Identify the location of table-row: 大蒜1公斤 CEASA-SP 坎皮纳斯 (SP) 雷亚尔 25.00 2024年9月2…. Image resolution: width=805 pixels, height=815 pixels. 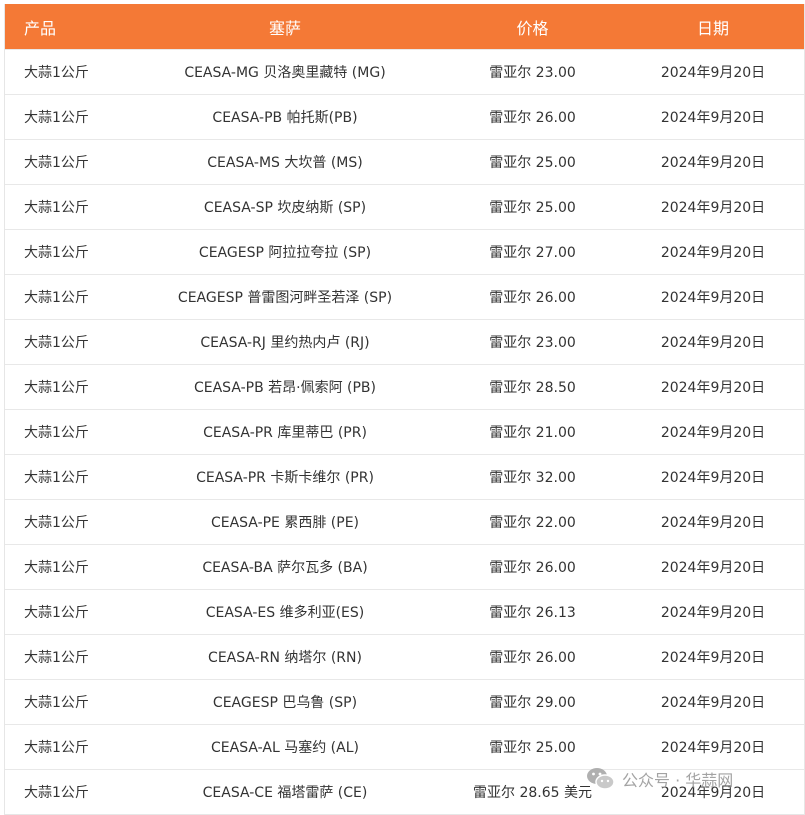
(404, 207).